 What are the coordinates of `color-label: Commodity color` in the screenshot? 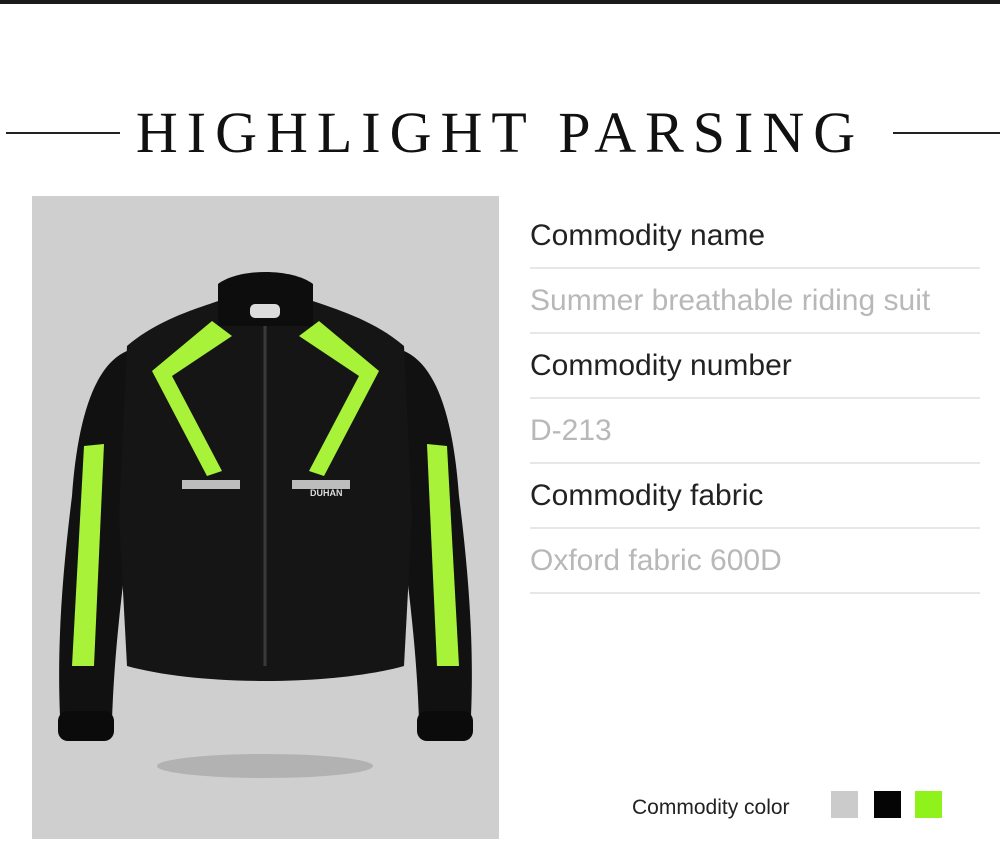 It's located at (711, 807).